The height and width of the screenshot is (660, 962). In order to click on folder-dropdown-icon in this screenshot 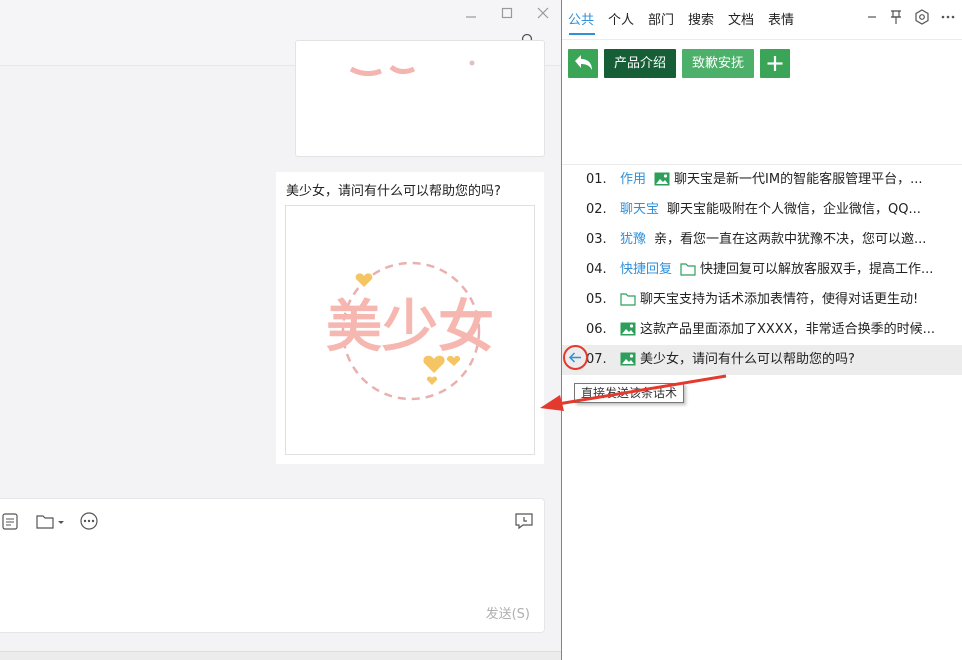, I will do `click(51, 521)`.